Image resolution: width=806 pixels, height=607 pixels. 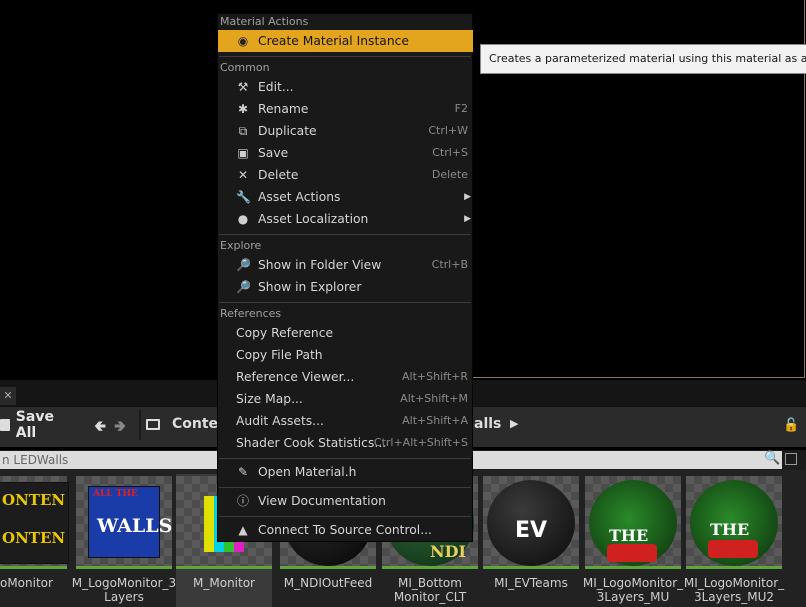 What do you see at coordinates (124, 540) in the screenshot?
I see `asset-tile: ALL THE WALLS M_LogoMonitor_3 Layers` at bounding box center [124, 540].